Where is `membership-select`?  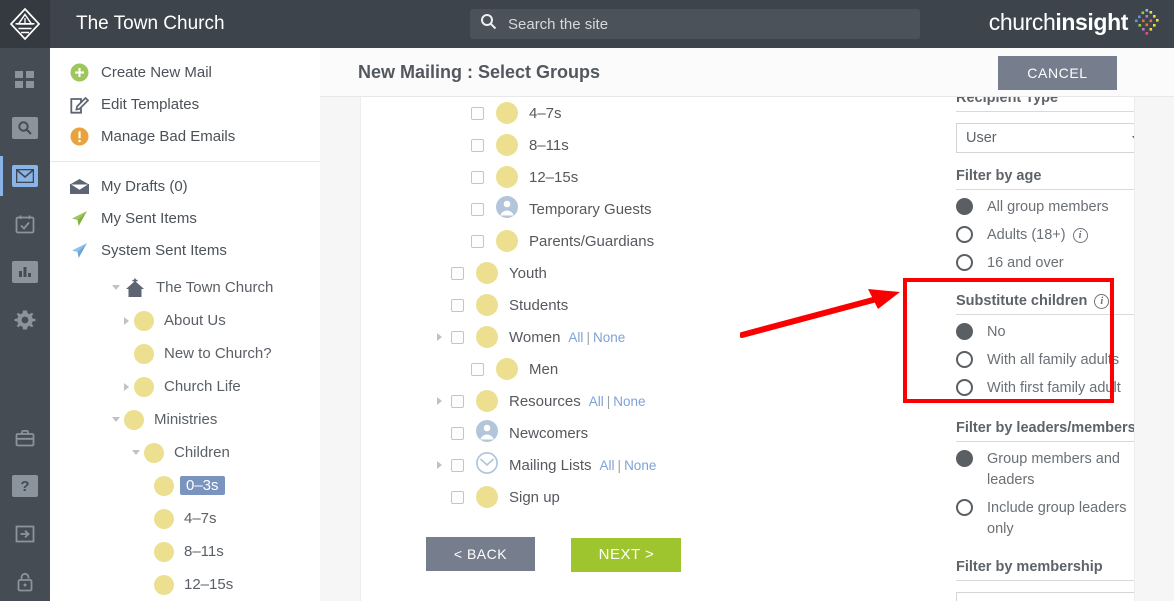 membership-select is located at coordinates (1045, 596).